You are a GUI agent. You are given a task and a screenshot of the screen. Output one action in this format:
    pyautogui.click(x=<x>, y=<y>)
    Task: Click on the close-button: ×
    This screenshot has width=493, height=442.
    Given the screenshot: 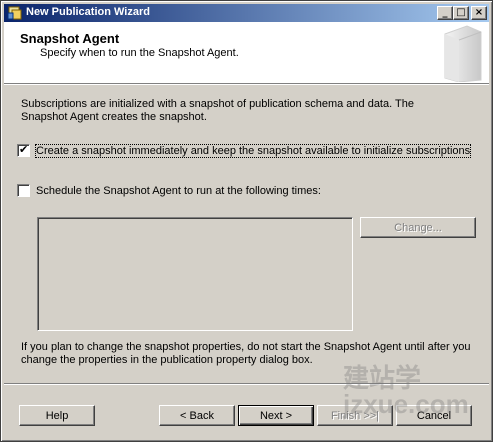 What is the action you would take?
    pyautogui.click(x=479, y=13)
    